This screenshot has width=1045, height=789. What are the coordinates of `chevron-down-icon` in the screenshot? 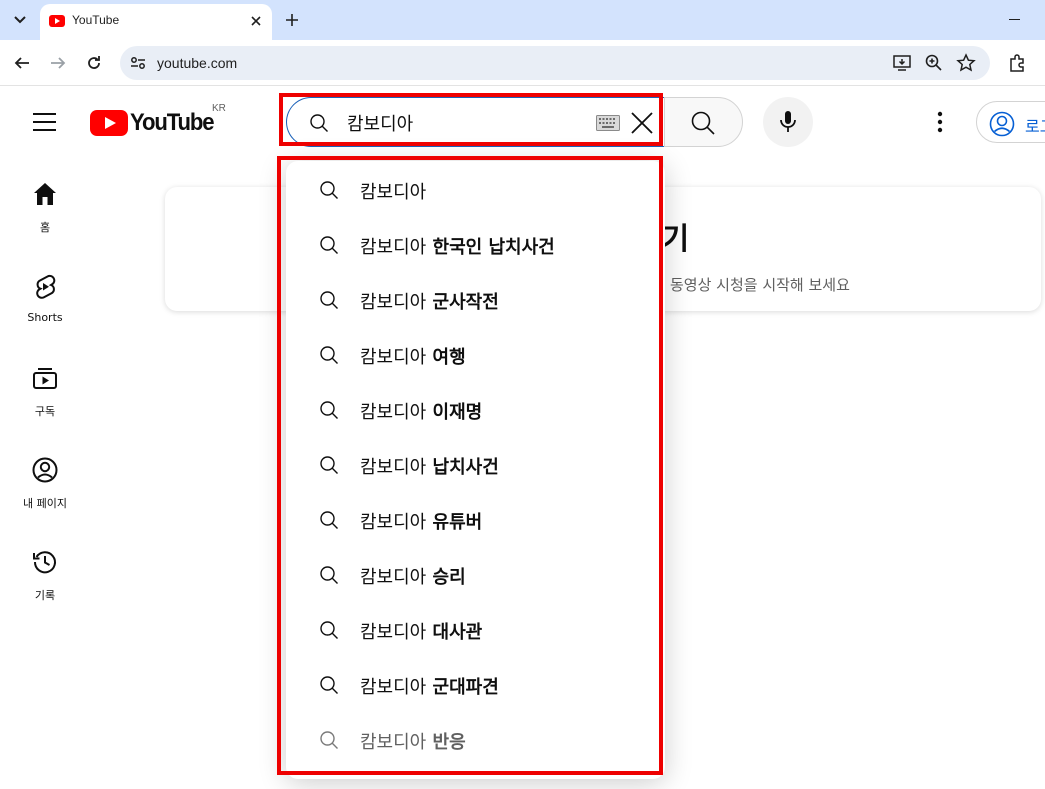 It's located at (20, 20).